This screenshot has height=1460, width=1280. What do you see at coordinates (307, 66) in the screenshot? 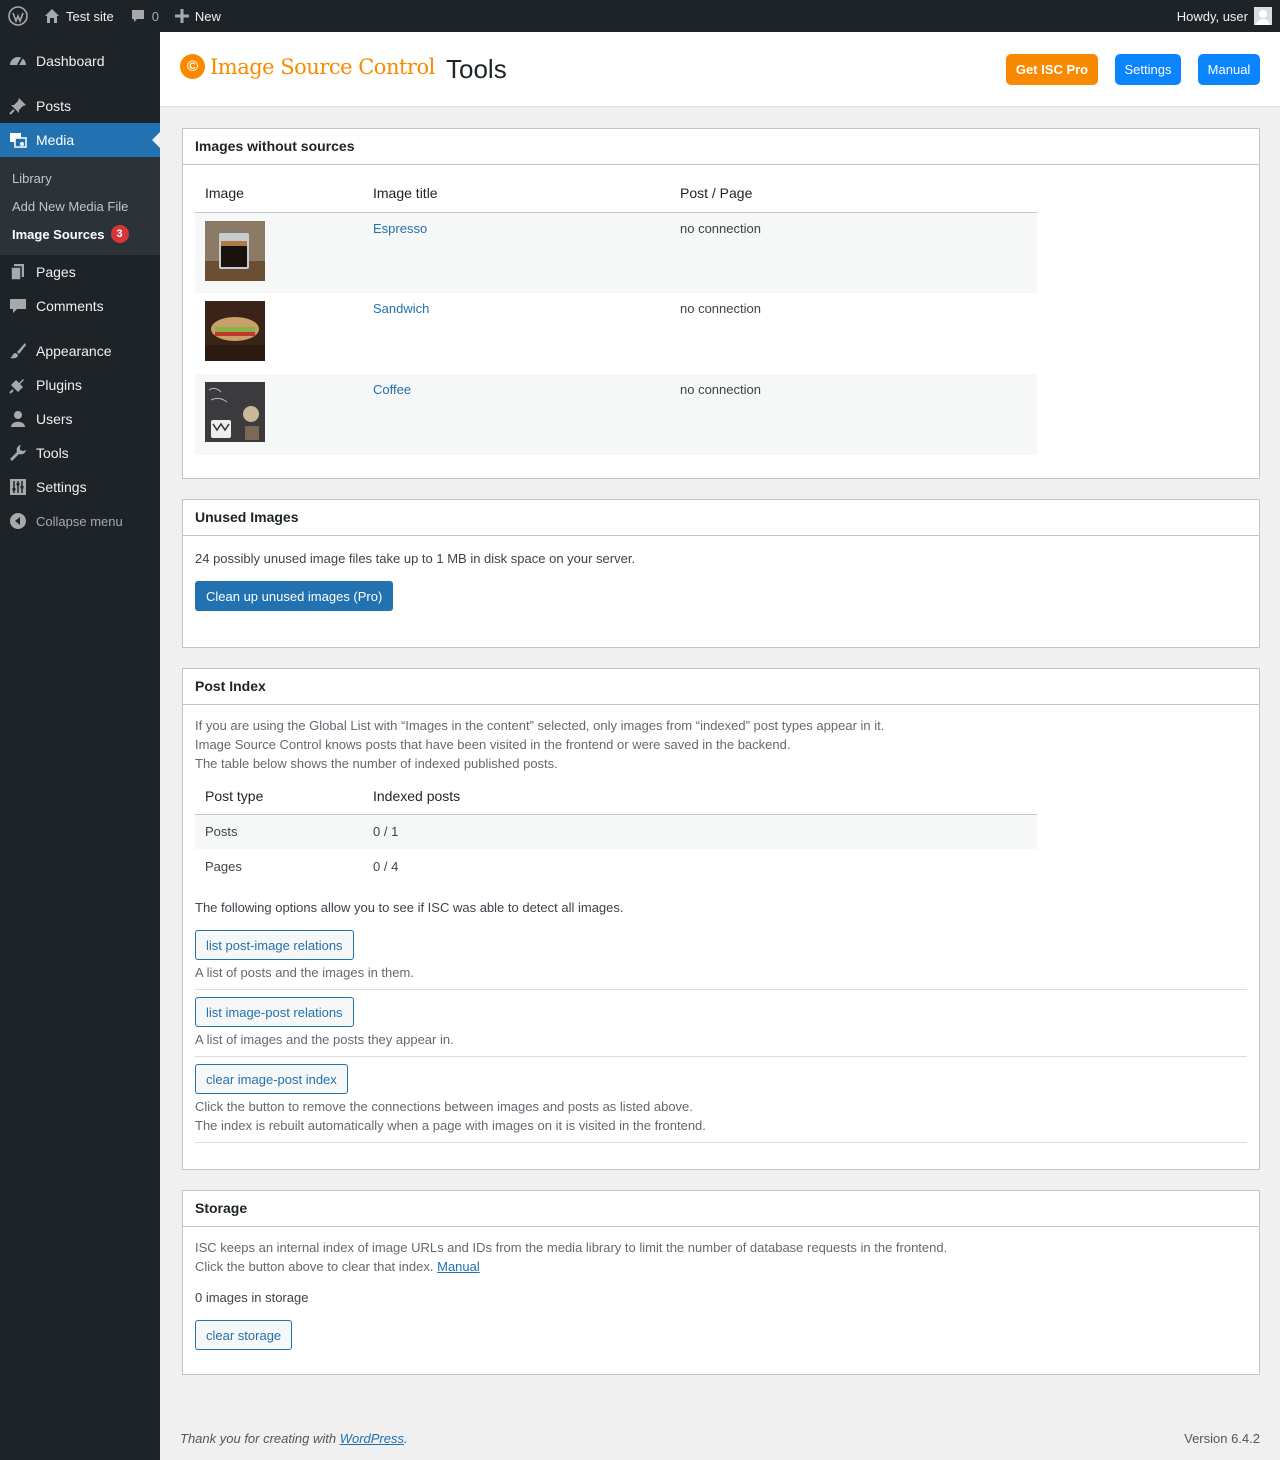
I see `isc-logo: © Image Source Control` at bounding box center [307, 66].